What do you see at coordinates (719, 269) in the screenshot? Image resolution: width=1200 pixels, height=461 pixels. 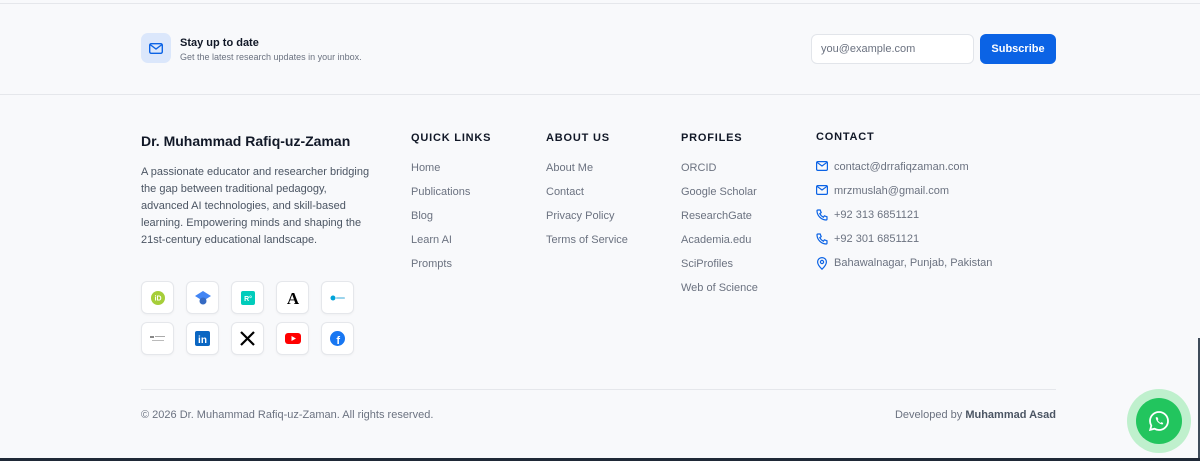 I see `profile-link-sciprofiles: SciProfiles` at bounding box center [719, 269].